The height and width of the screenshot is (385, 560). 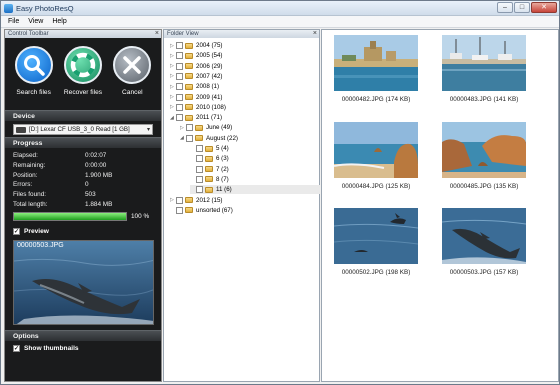 I want to click on toolbar-close-icon: ×, so click(x=157, y=34).